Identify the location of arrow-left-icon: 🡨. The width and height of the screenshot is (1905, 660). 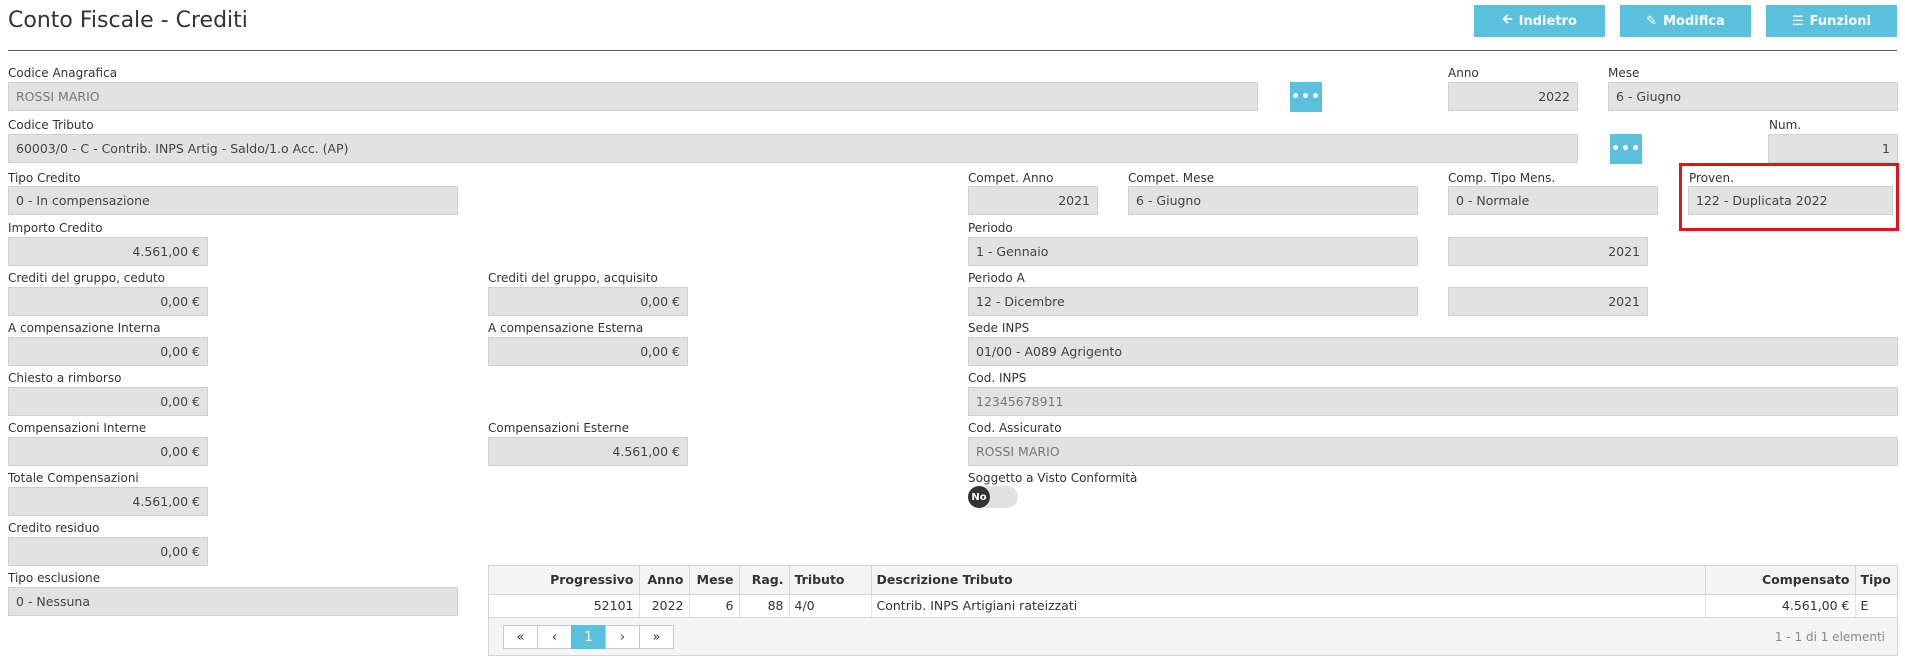
(1507, 19).